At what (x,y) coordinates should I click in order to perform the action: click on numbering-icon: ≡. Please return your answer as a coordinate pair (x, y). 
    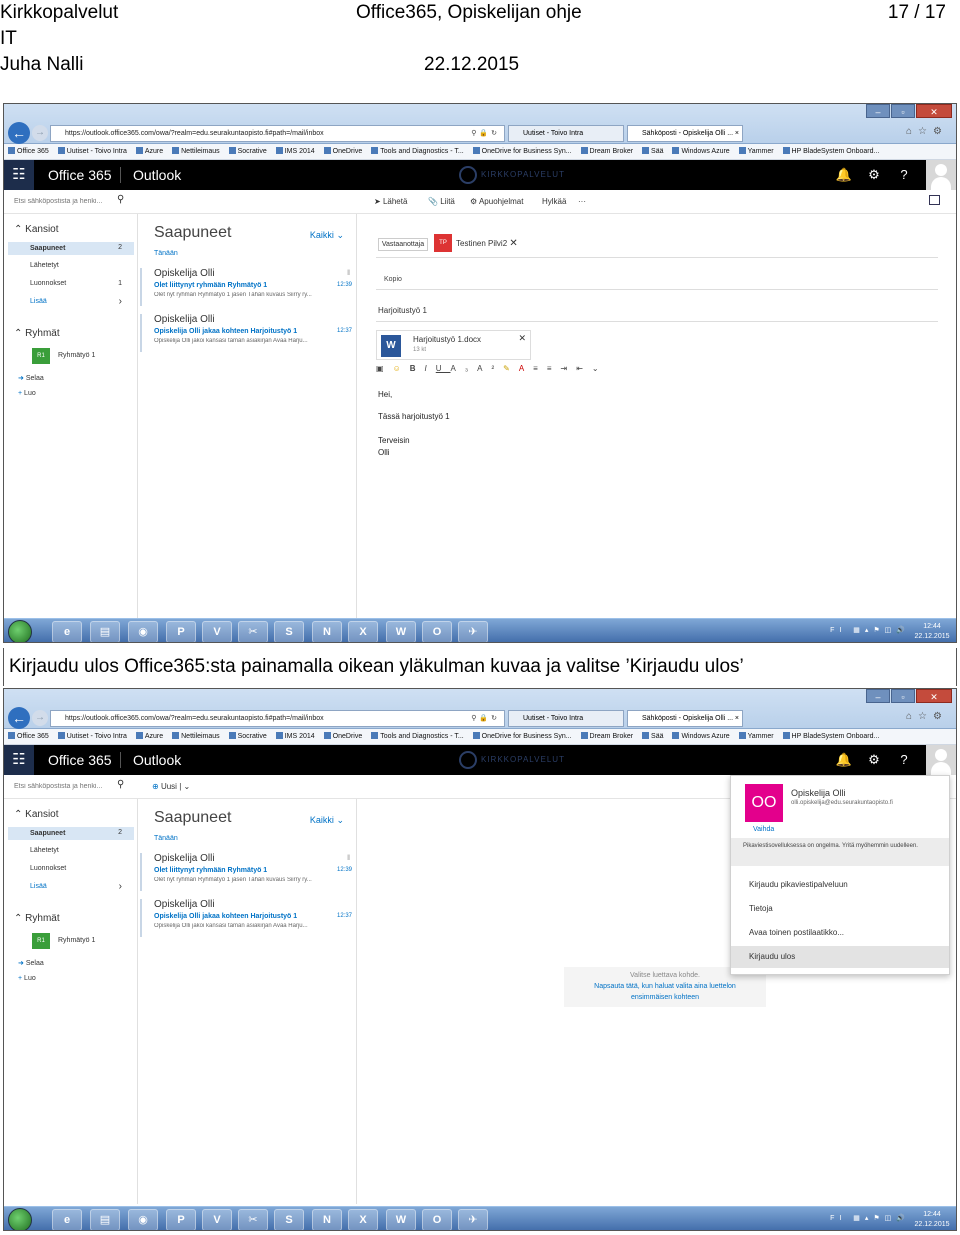
    Looking at the image, I should click on (554, 368).